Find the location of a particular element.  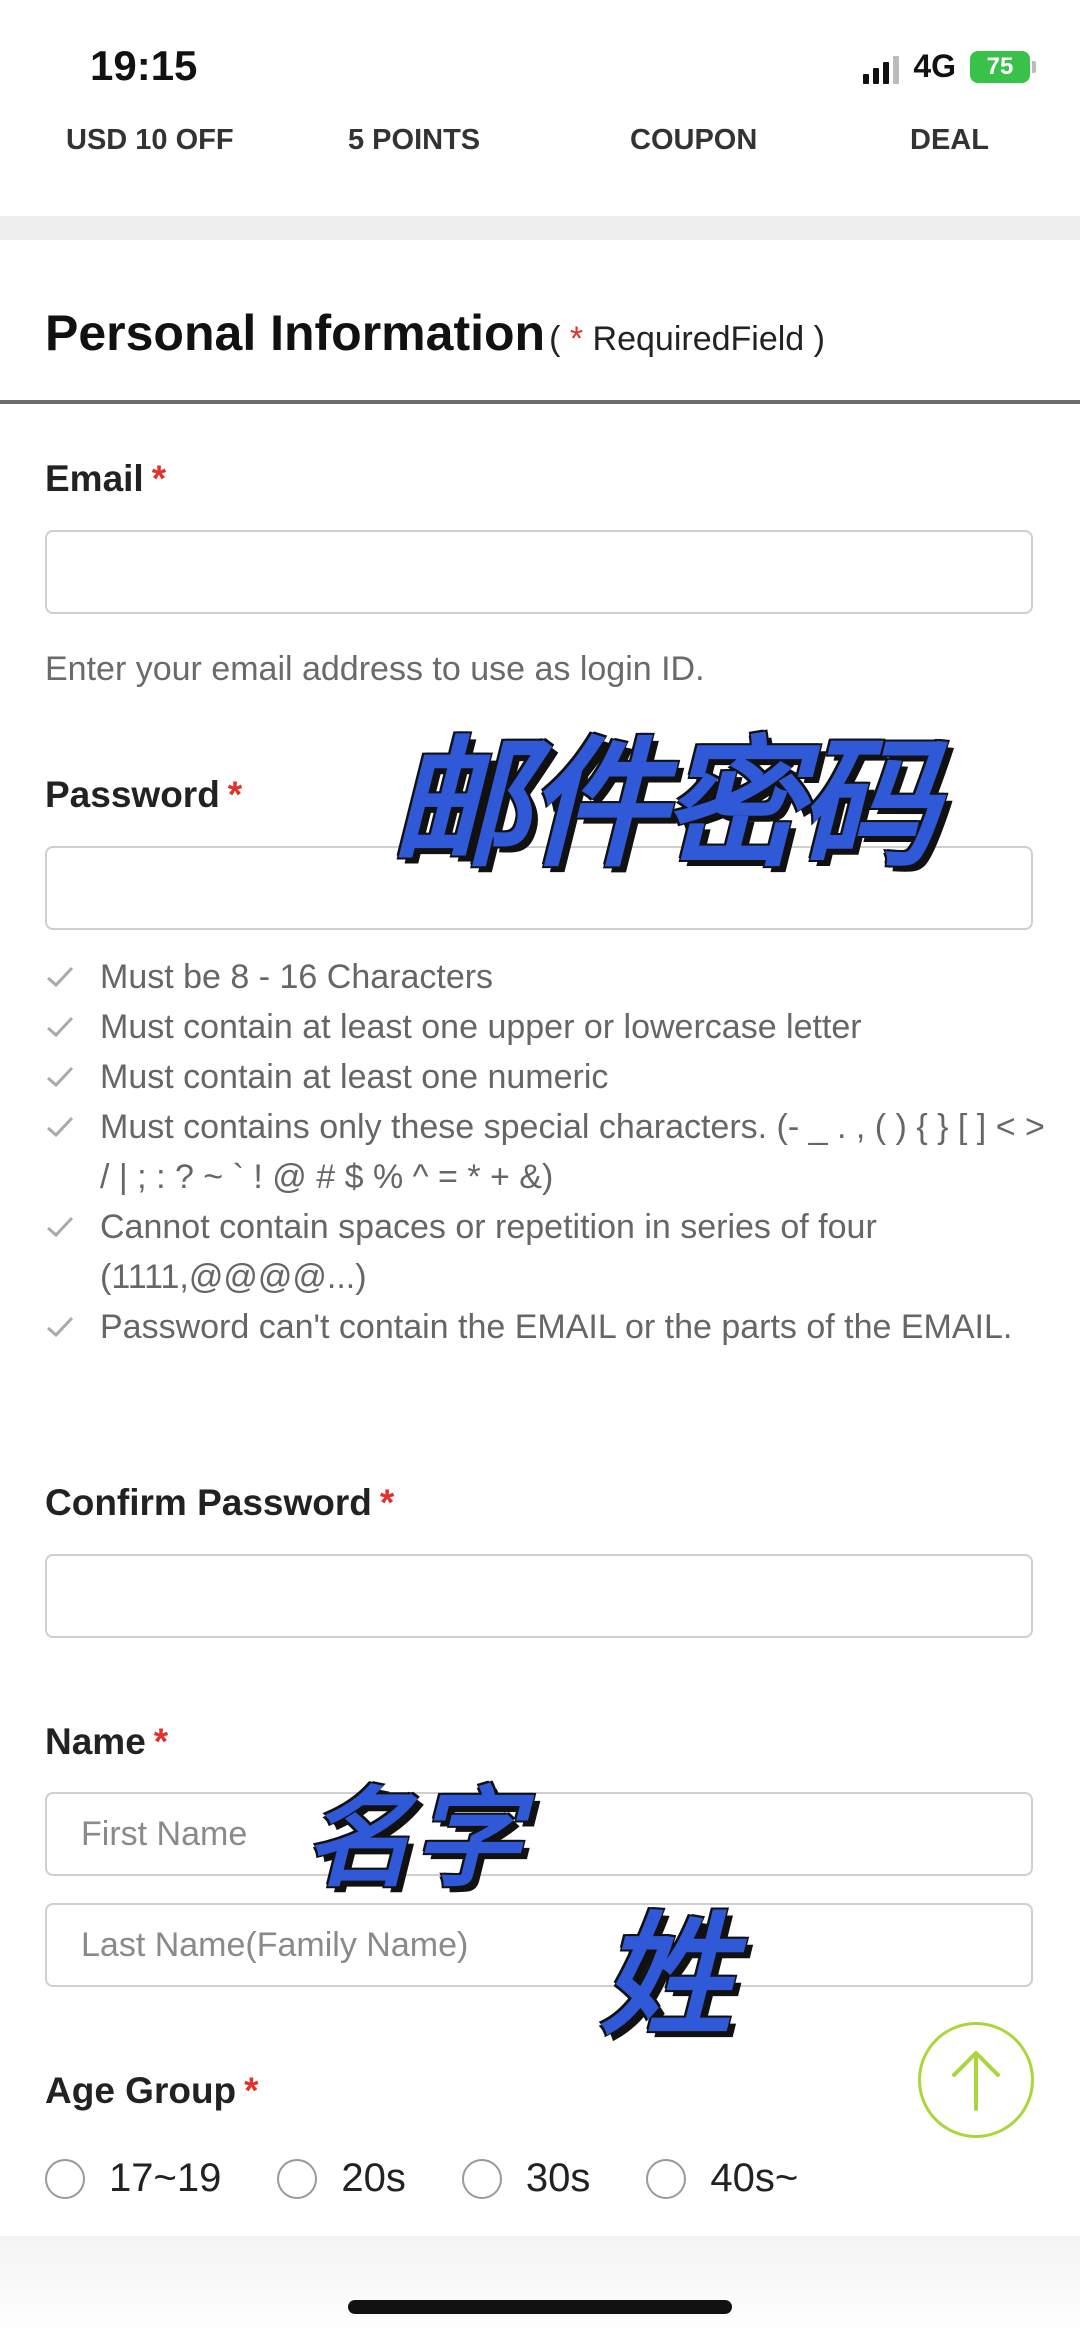

section-header: Personal Information ( * RequiredField ) is located at coordinates (435, 333).